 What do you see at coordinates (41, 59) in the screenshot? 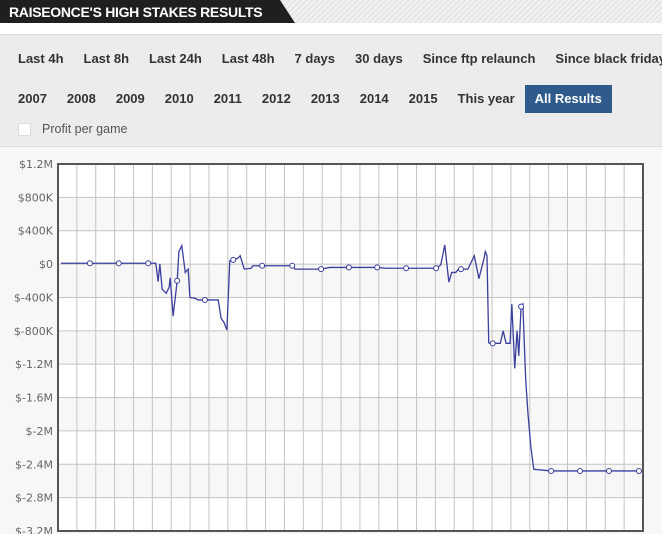
I see `filter-last-4h: Last 4h` at bounding box center [41, 59].